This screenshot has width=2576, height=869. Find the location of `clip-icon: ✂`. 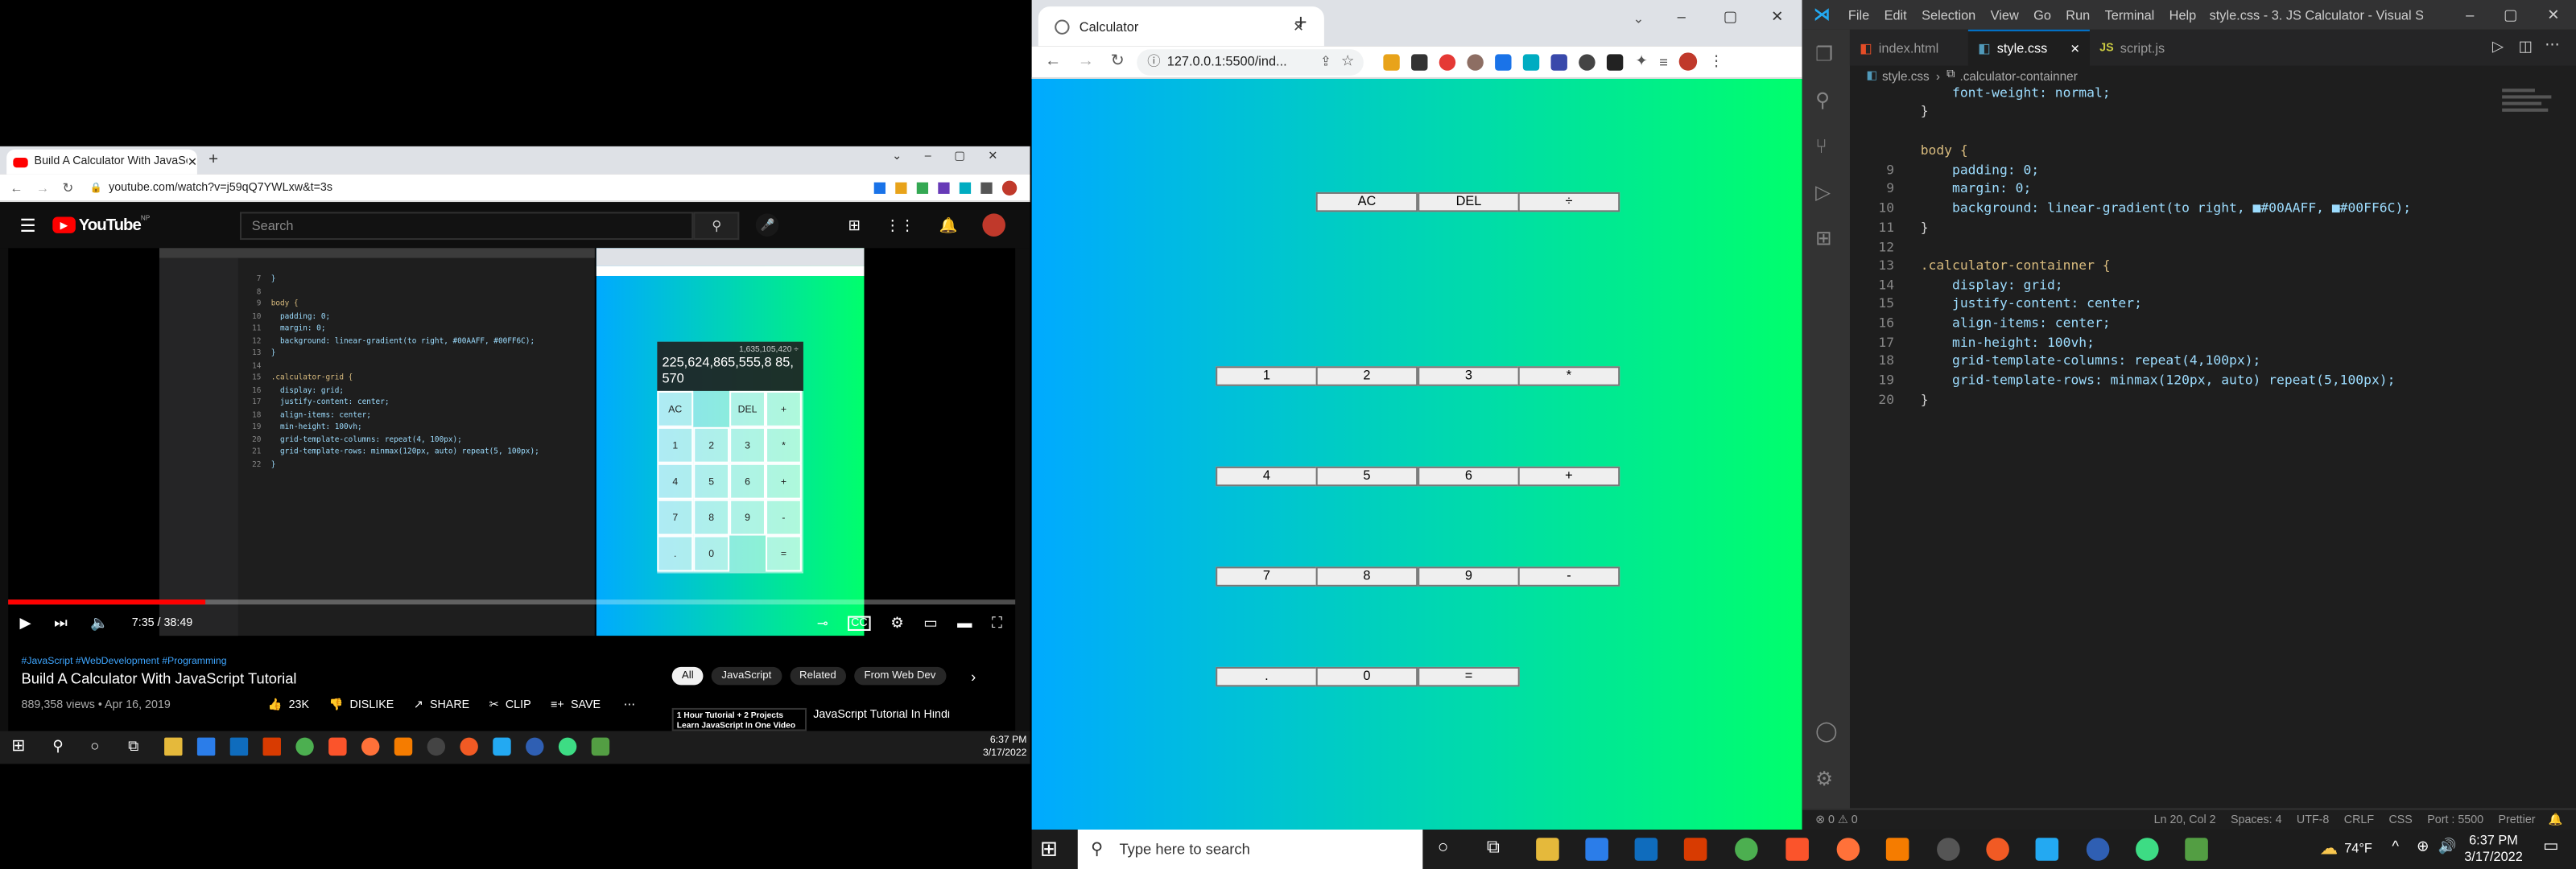

clip-icon: ✂ is located at coordinates (494, 704).